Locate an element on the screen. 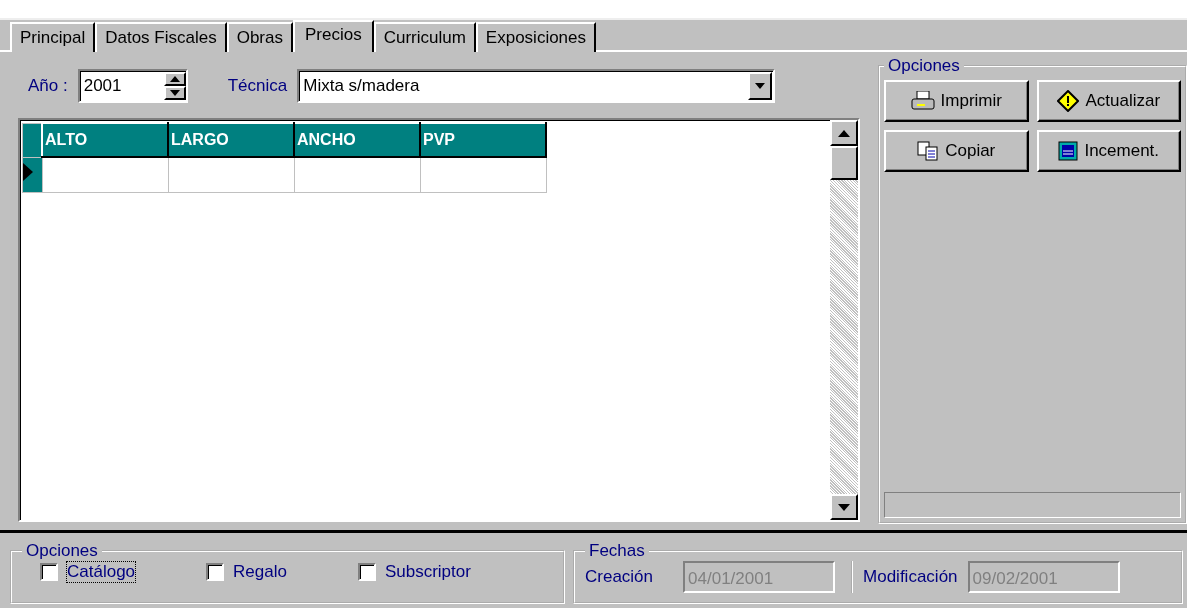  up-arrow-icon is located at coordinates (174, 79).